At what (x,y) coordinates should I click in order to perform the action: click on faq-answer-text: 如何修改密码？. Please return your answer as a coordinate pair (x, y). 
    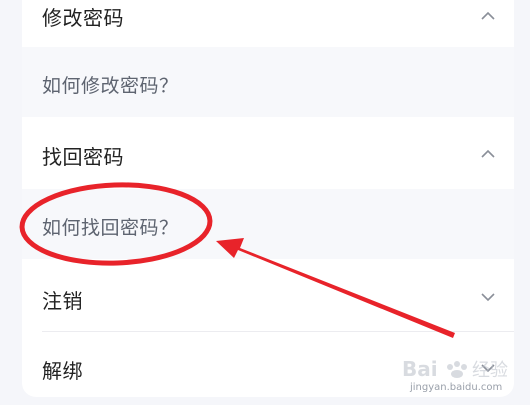
    Looking at the image, I should click on (110, 84).